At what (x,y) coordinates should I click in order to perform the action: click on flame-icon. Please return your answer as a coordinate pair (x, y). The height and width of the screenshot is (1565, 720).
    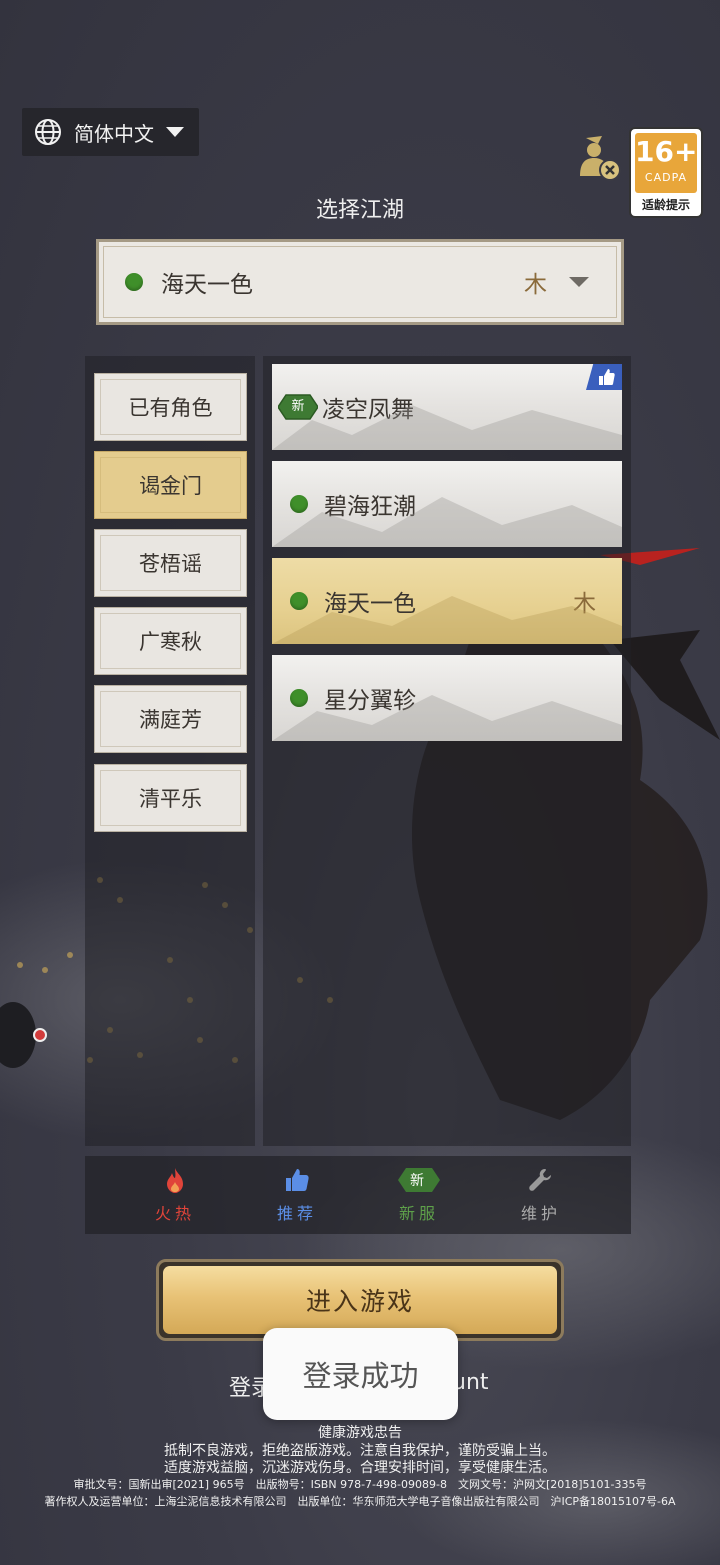
    Looking at the image, I should click on (175, 1180).